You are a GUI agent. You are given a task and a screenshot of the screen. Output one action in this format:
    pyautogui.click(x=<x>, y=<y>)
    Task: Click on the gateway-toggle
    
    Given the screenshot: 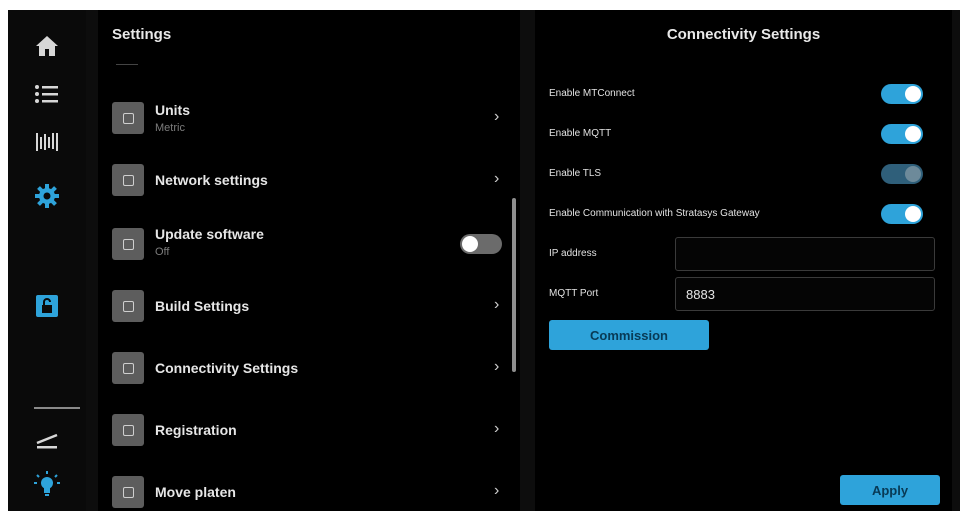 What is the action you would take?
    pyautogui.click(x=902, y=214)
    